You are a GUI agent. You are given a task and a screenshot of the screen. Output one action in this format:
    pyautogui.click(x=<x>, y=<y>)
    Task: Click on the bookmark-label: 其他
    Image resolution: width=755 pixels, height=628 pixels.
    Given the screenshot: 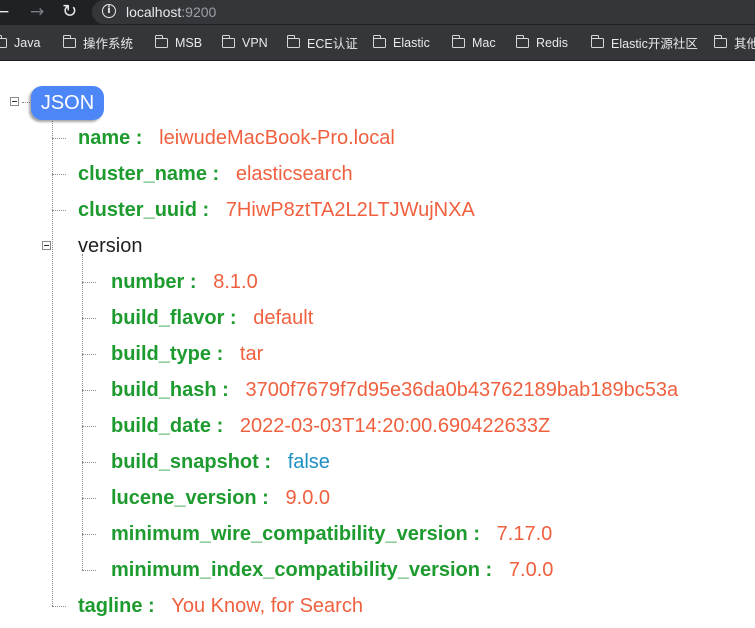 What is the action you would take?
    pyautogui.click(x=744, y=44)
    